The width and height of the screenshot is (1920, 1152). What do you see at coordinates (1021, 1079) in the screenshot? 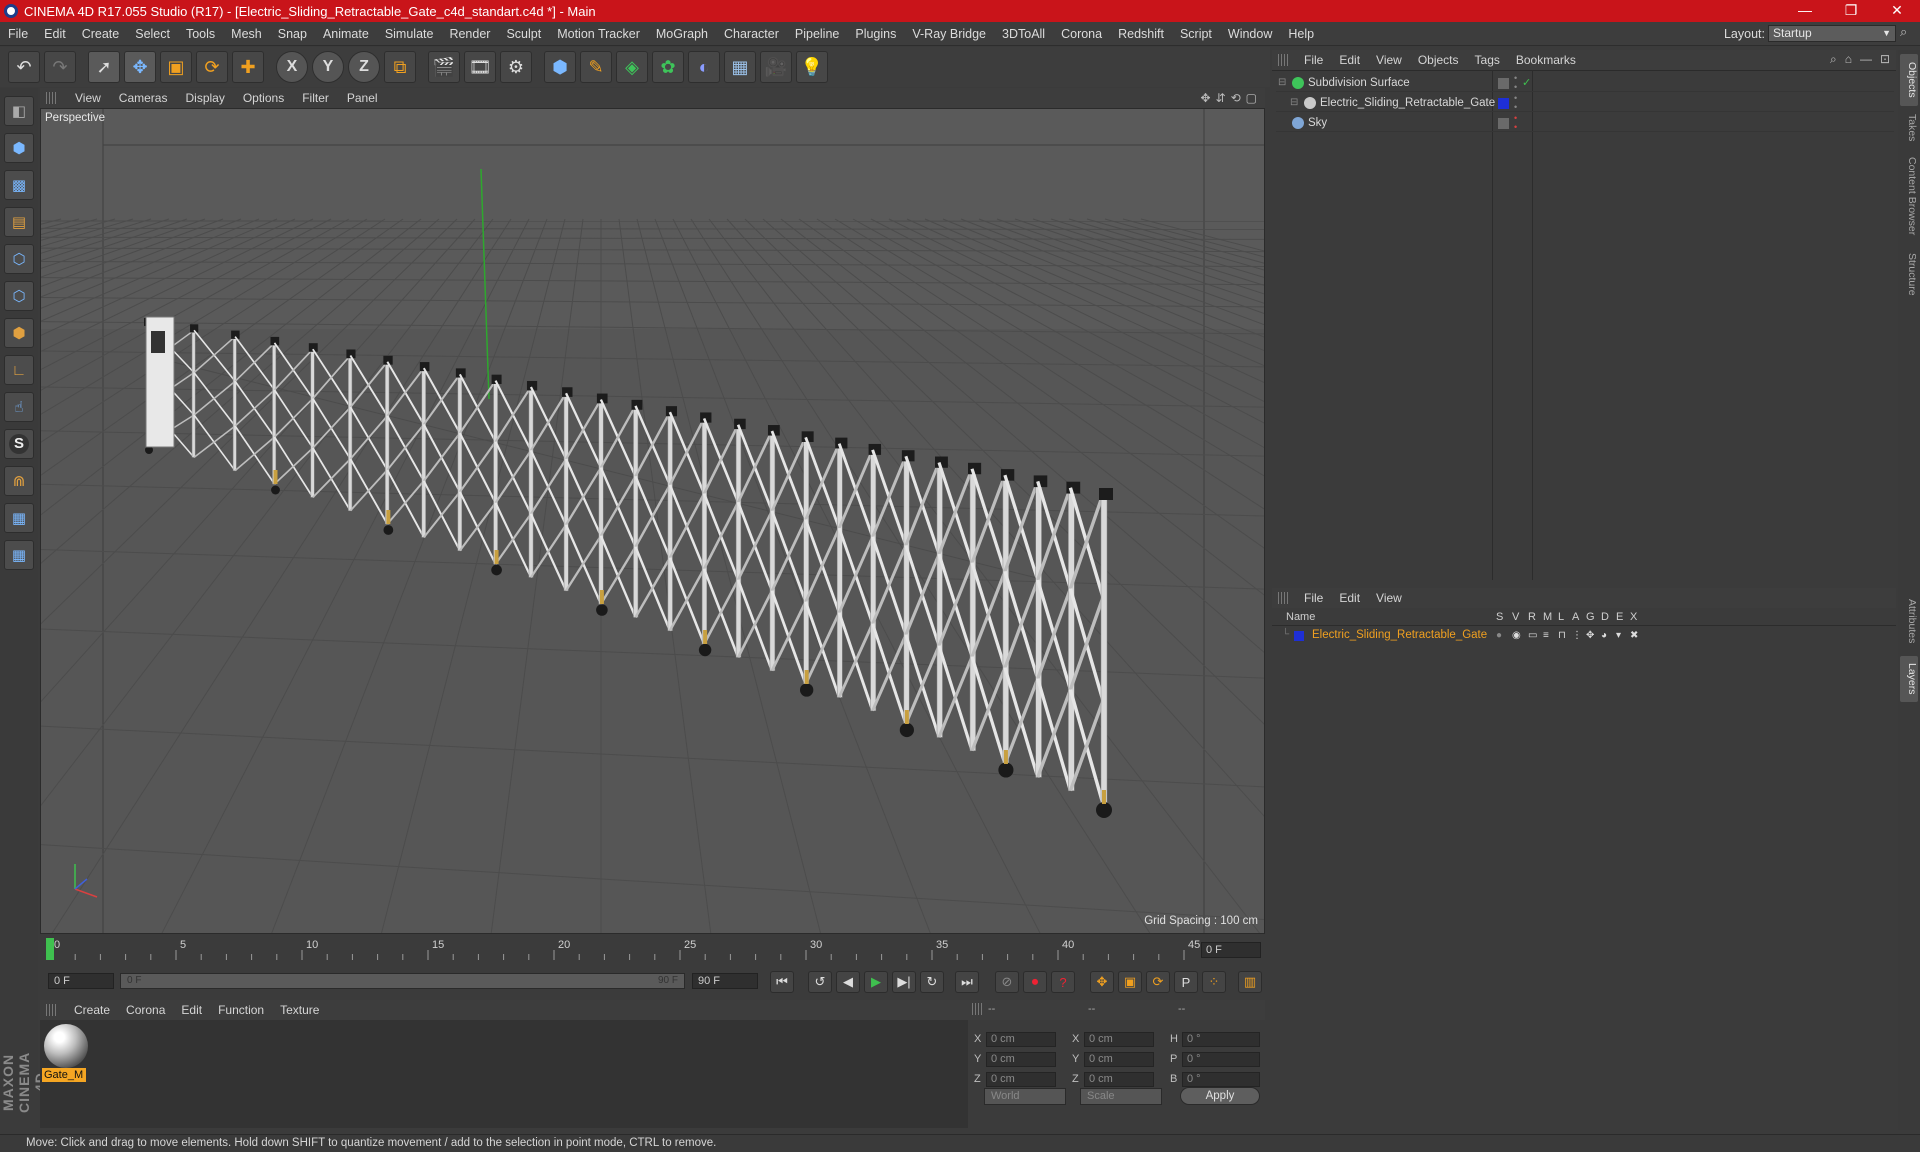
I see `position-field: 0 cm` at bounding box center [1021, 1079].